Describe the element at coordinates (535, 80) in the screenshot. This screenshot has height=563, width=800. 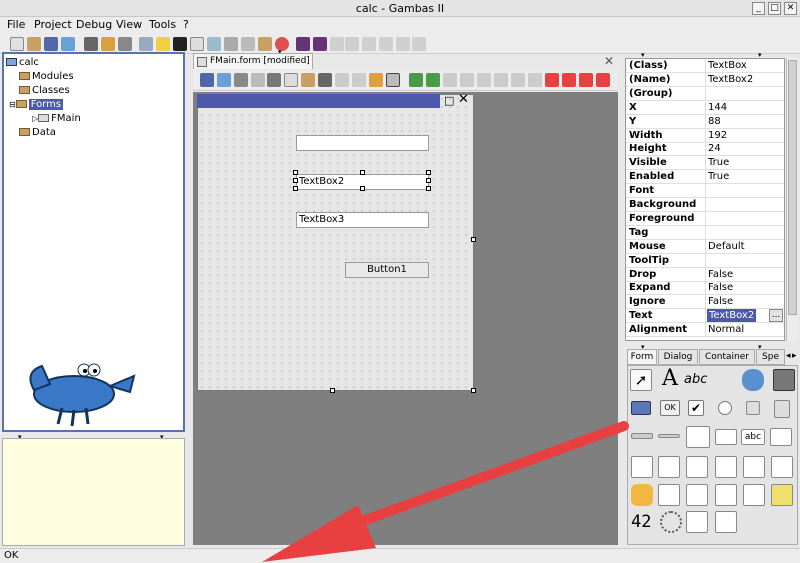
I see `align-bottom-icon` at that location.